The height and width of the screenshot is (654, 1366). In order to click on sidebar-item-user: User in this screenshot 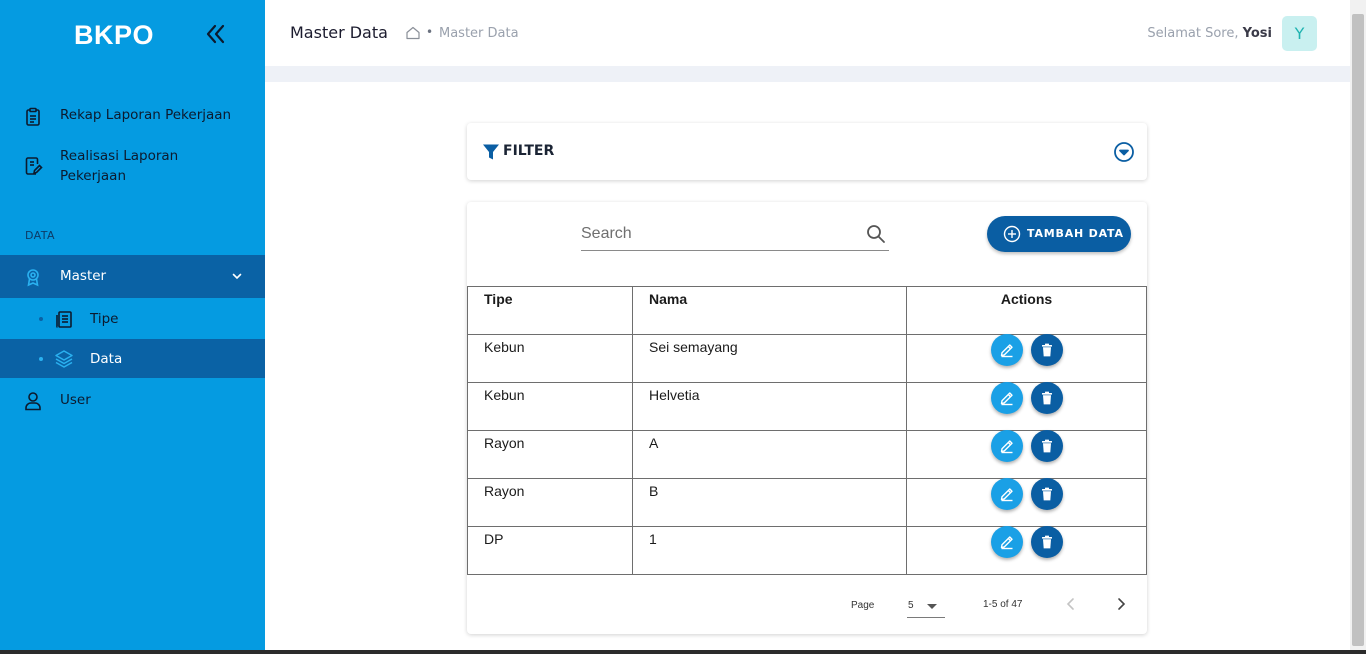, I will do `click(132, 402)`.